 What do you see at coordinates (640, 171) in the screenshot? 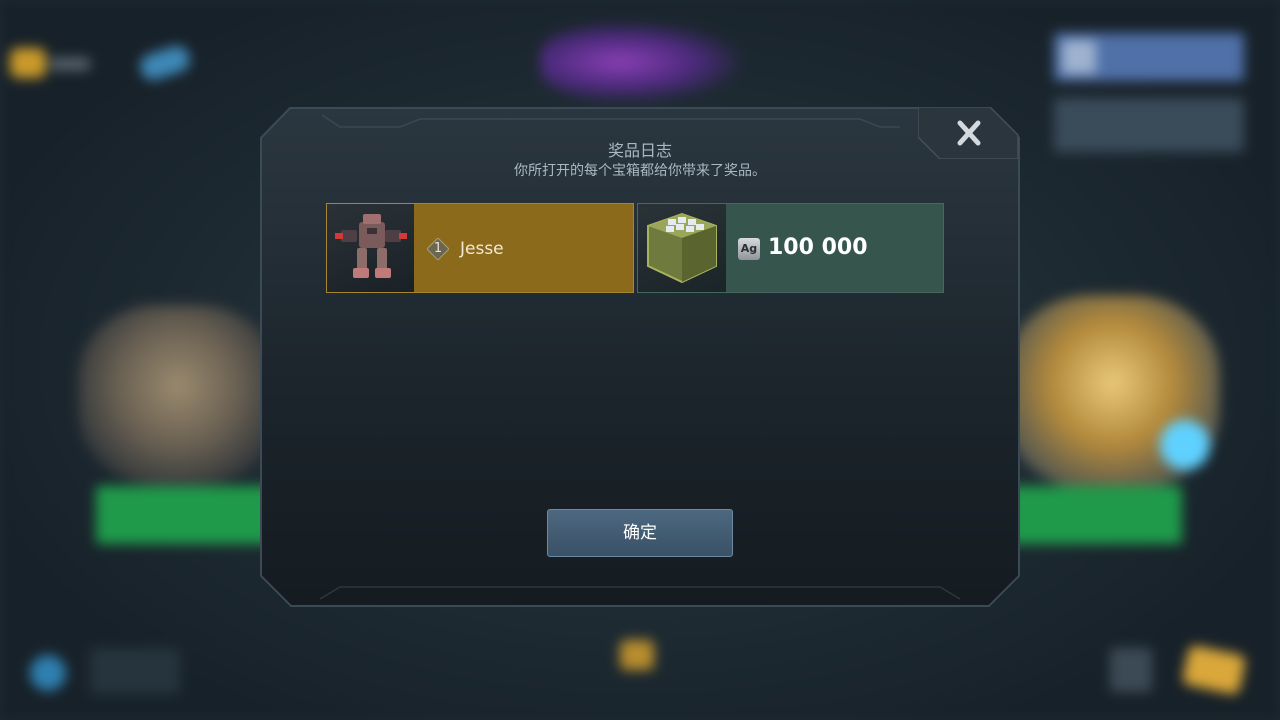
I see `dialog-subtitle: 你所打开的每个宝箱都给你带来了奖品。` at bounding box center [640, 171].